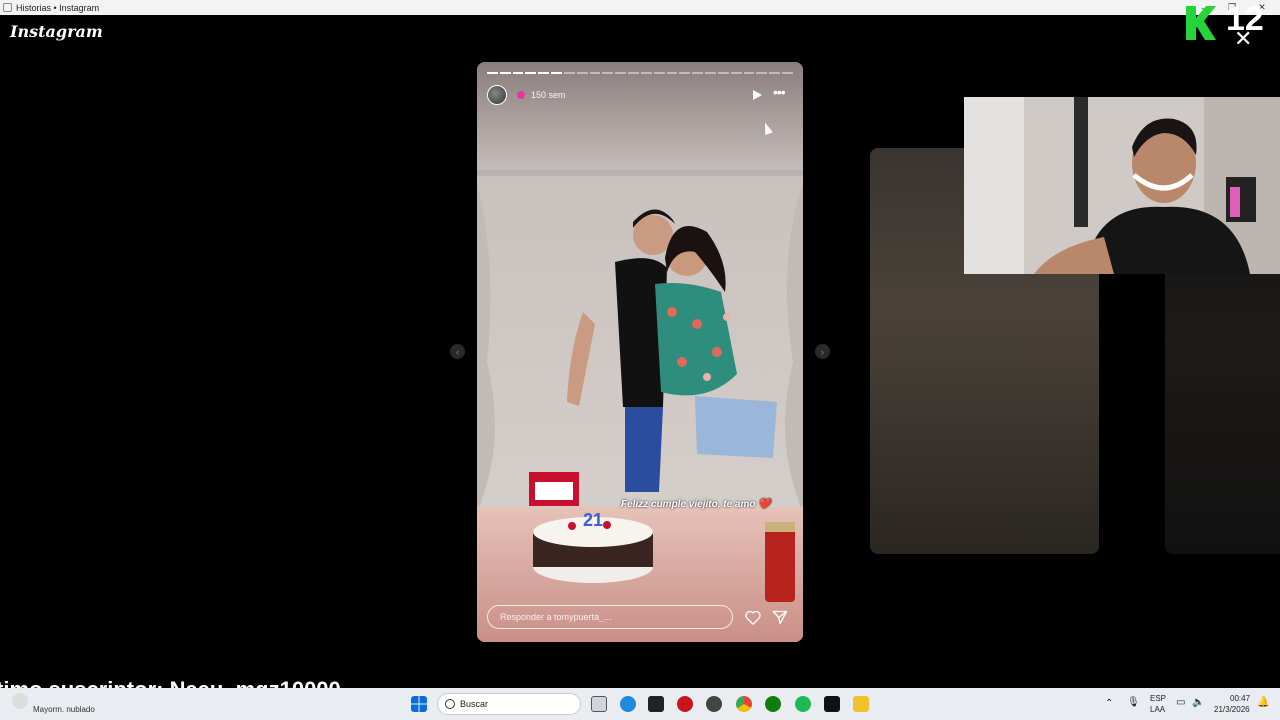 The image size is (1280, 720). I want to click on send-icon, so click(780, 617).